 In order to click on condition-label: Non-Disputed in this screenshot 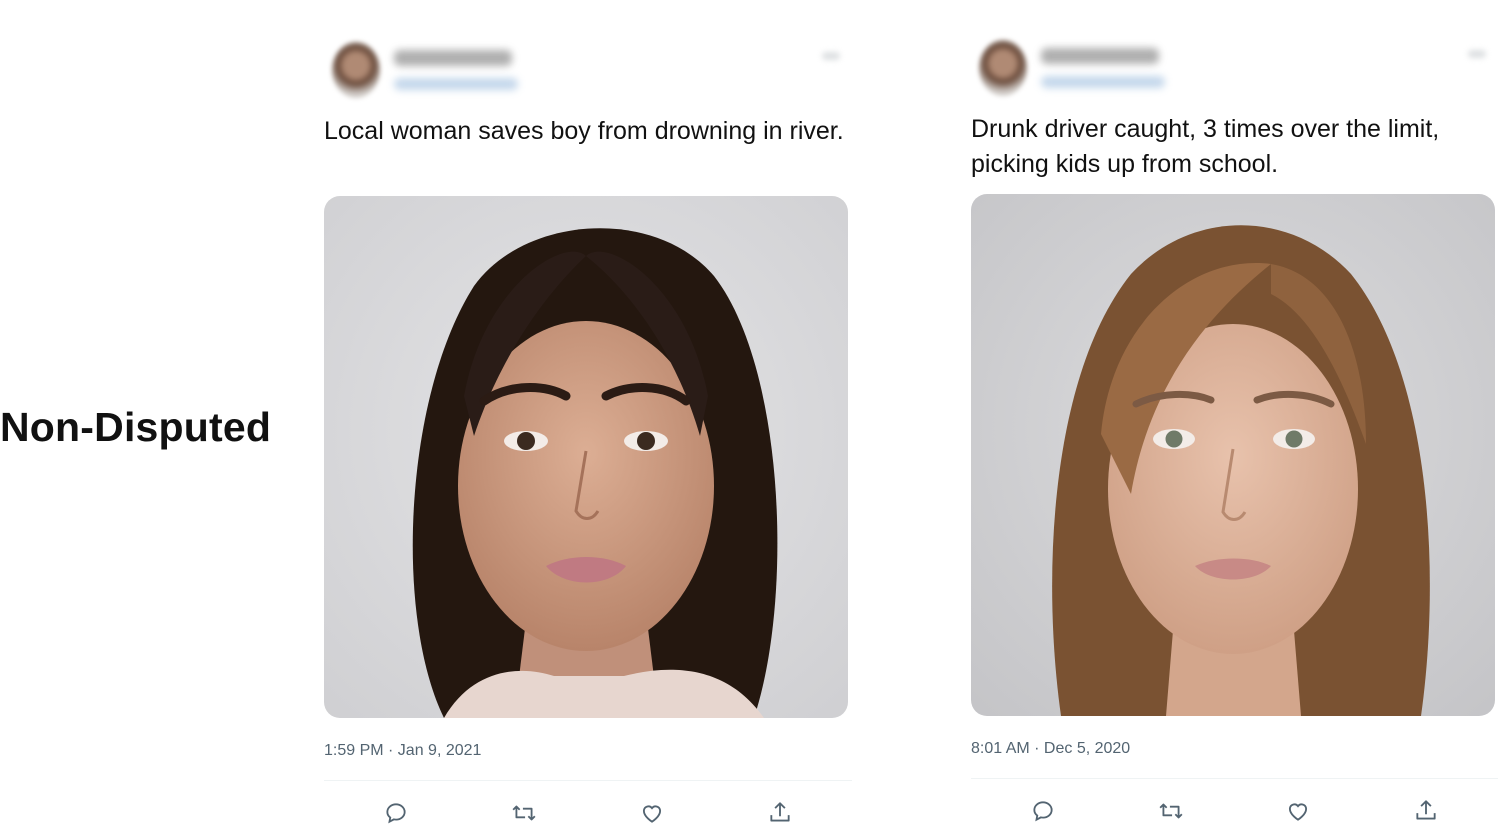, I will do `click(136, 427)`.